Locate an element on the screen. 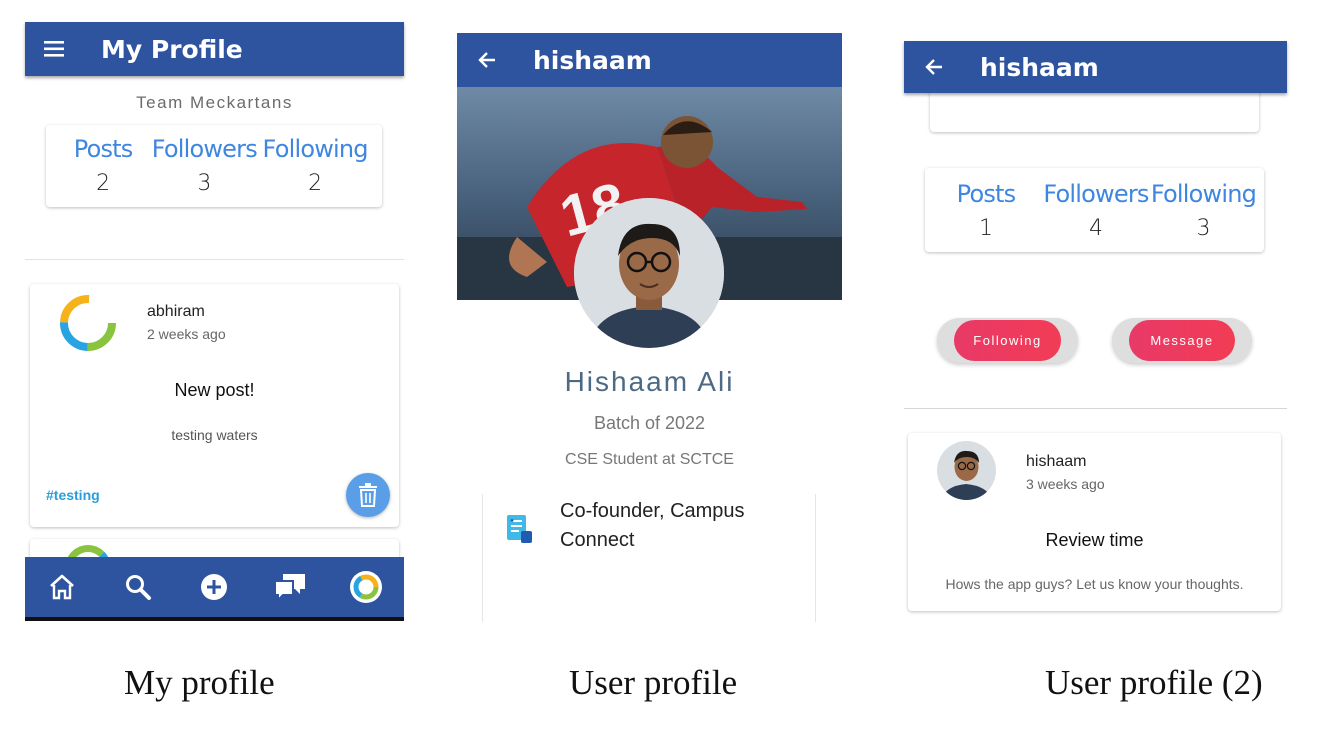  posts-stat: Posts 1 is located at coordinates (986, 210).